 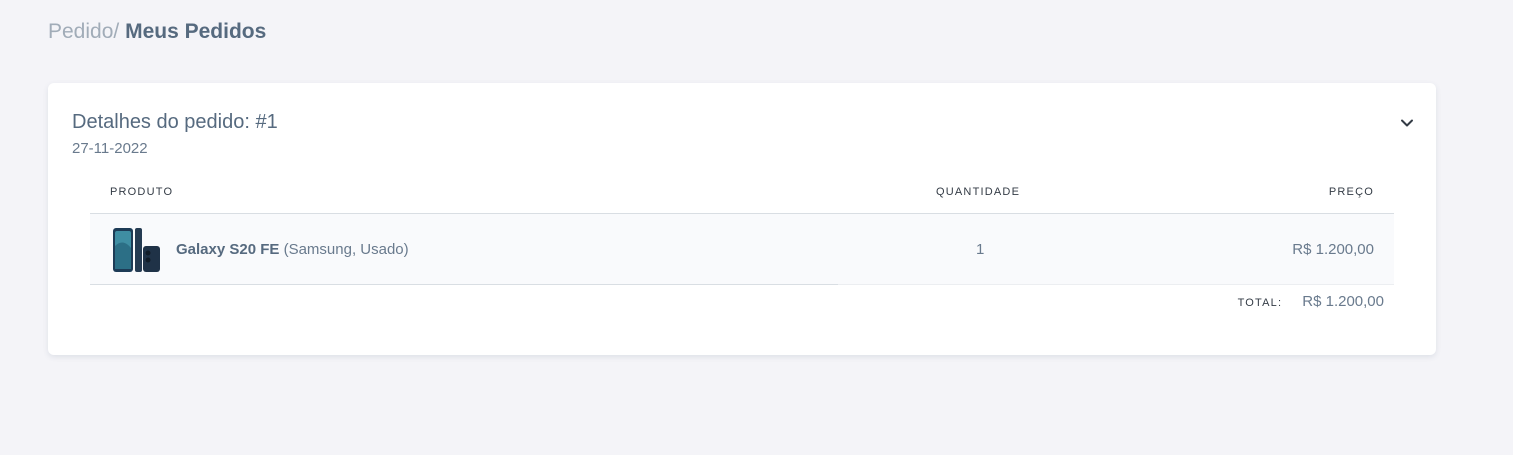 I want to click on column-header-product: PRODUTO, so click(x=142, y=192).